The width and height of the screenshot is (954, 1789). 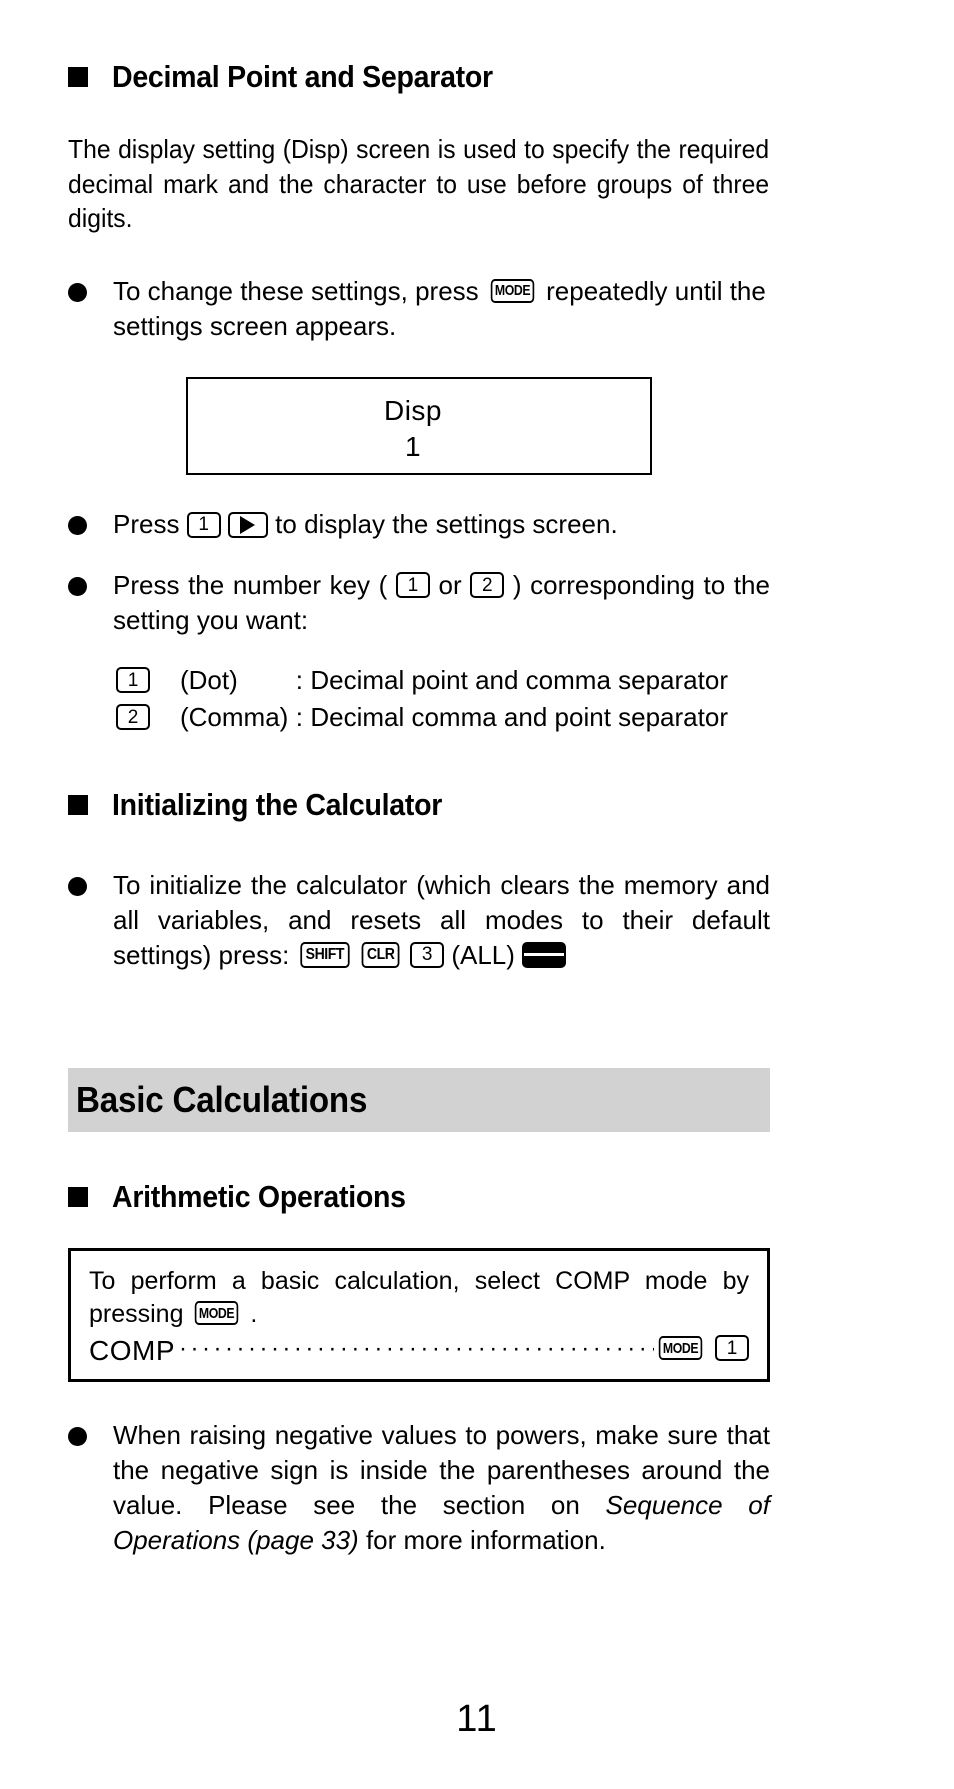 I want to click on bullet-press-one-right: Press 1 to display the settings screen., so click(x=419, y=524).